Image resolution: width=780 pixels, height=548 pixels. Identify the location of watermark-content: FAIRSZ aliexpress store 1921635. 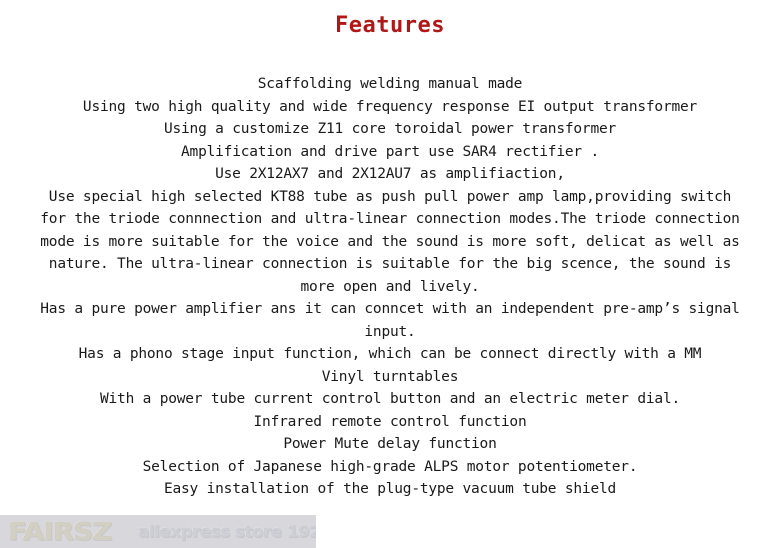
(162, 531).